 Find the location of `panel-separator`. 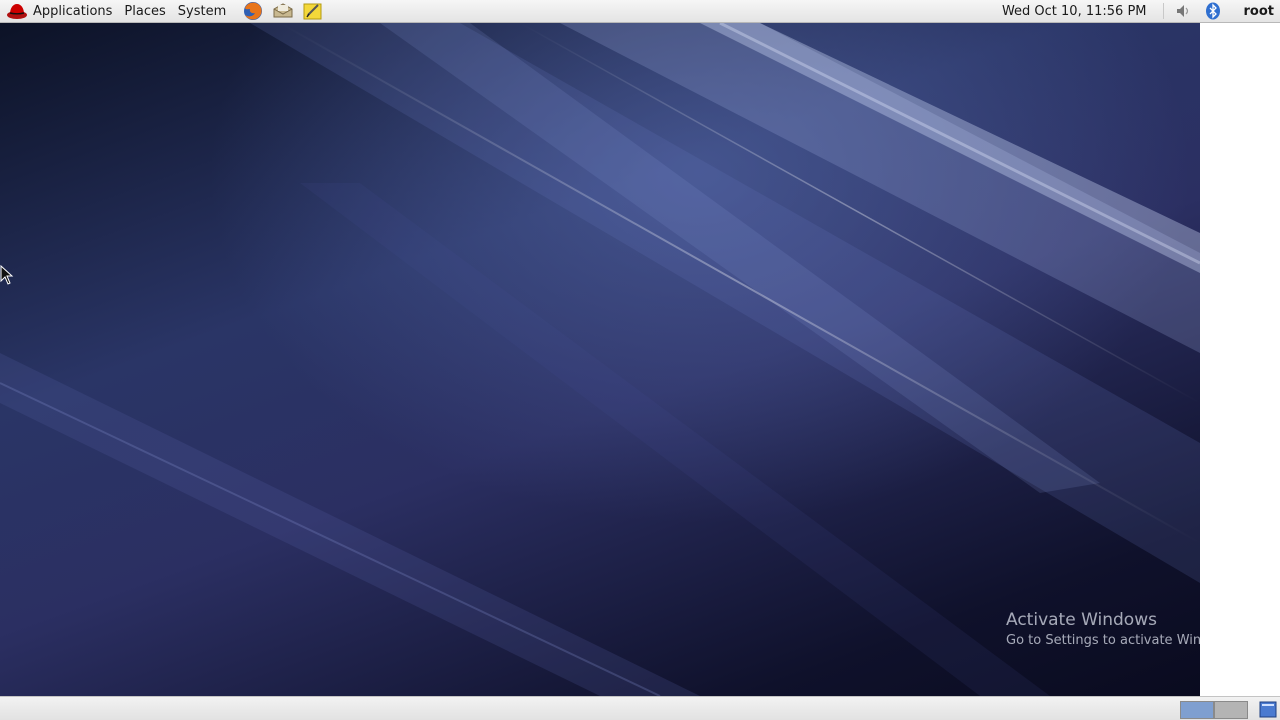

panel-separator is located at coordinates (1163, 11).